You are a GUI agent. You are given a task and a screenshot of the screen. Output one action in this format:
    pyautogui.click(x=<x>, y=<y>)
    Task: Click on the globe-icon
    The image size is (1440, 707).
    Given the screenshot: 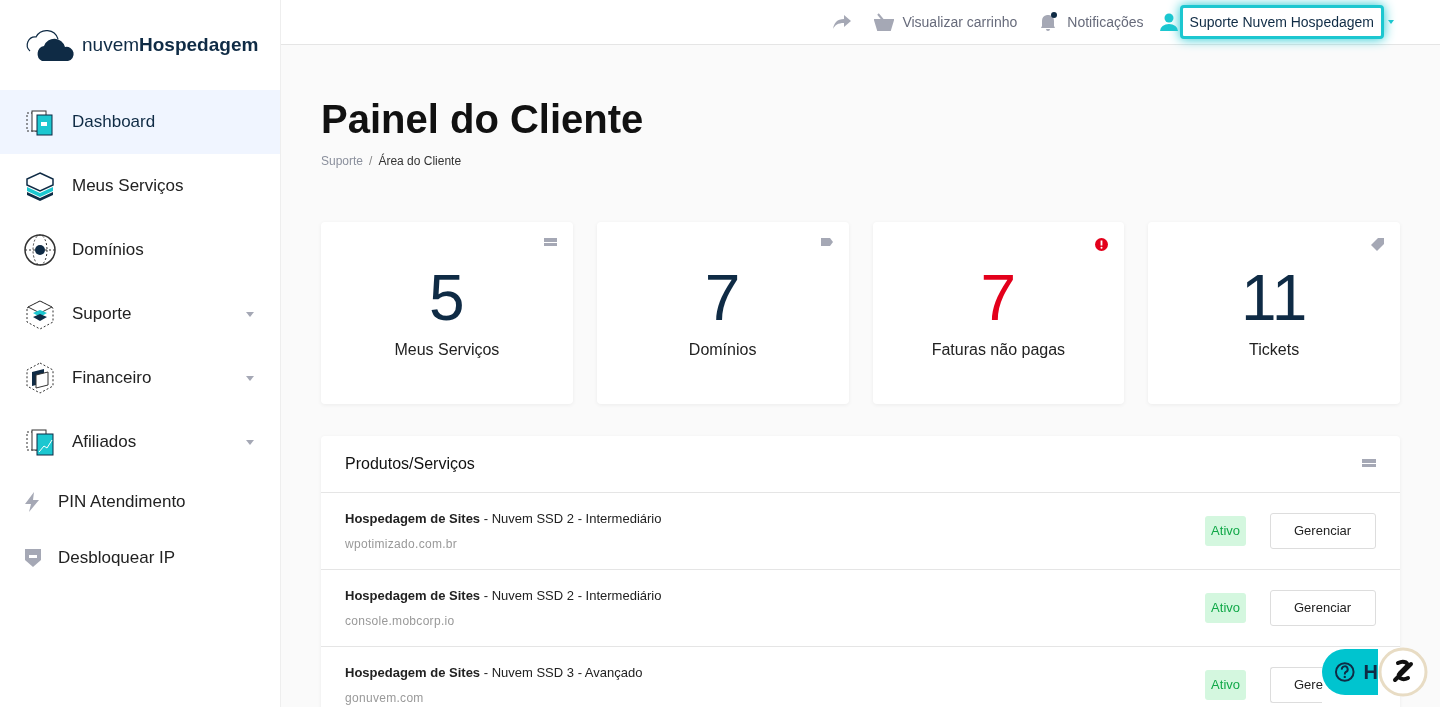 What is the action you would take?
    pyautogui.click(x=40, y=250)
    